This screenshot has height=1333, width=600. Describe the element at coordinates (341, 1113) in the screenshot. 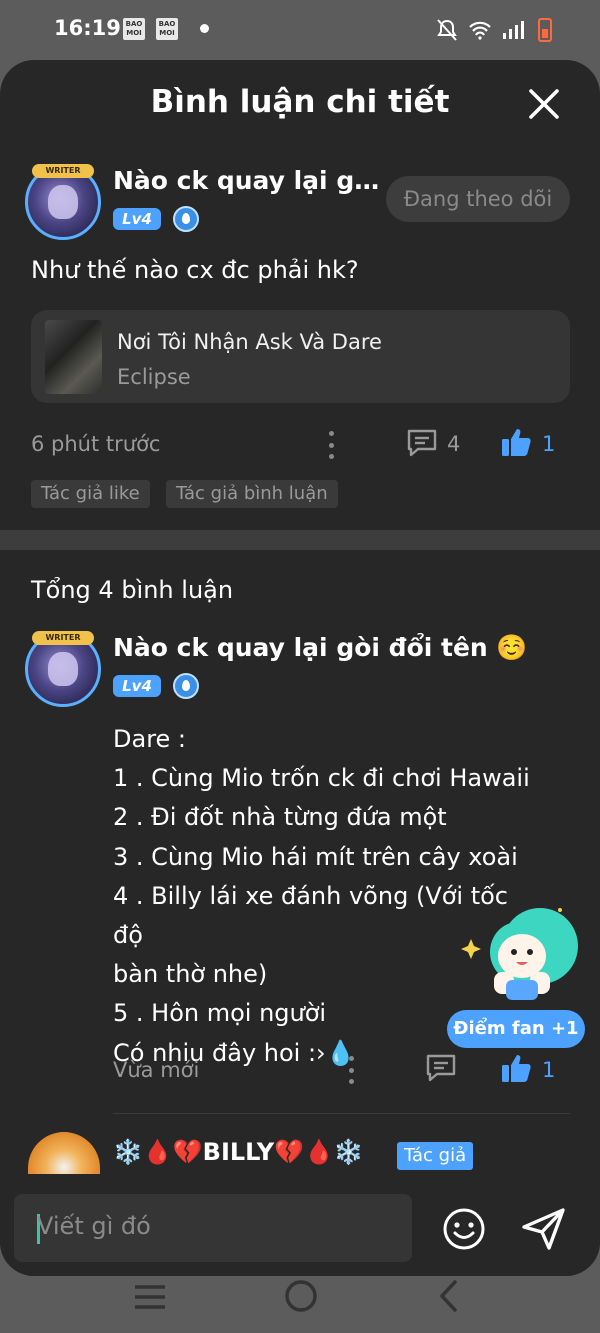

I see `reply-divider` at that location.